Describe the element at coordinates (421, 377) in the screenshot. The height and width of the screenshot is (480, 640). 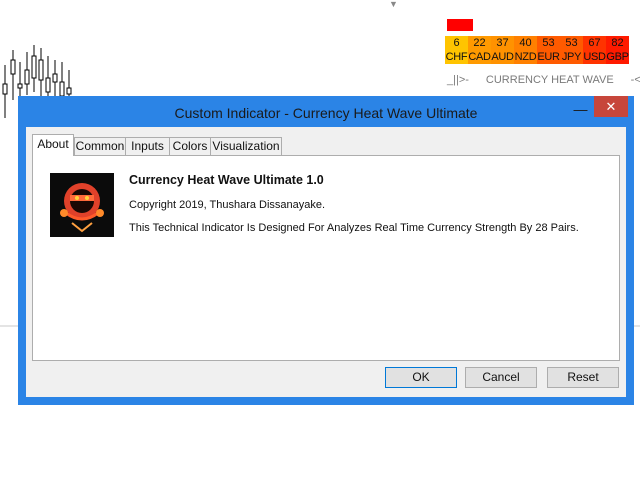
I see `ok-button: OK` at that location.